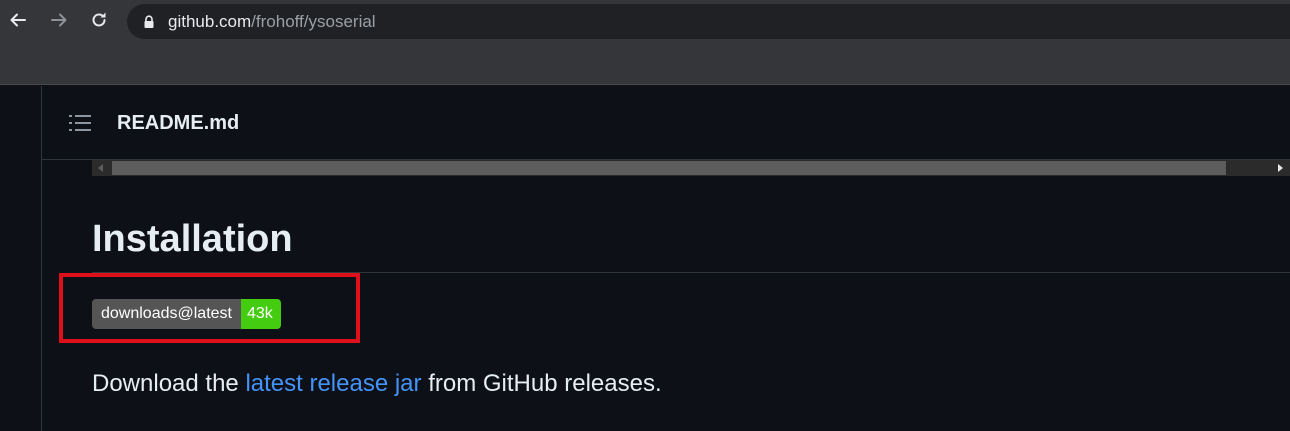  I want to click on highlight-box, so click(209, 308).